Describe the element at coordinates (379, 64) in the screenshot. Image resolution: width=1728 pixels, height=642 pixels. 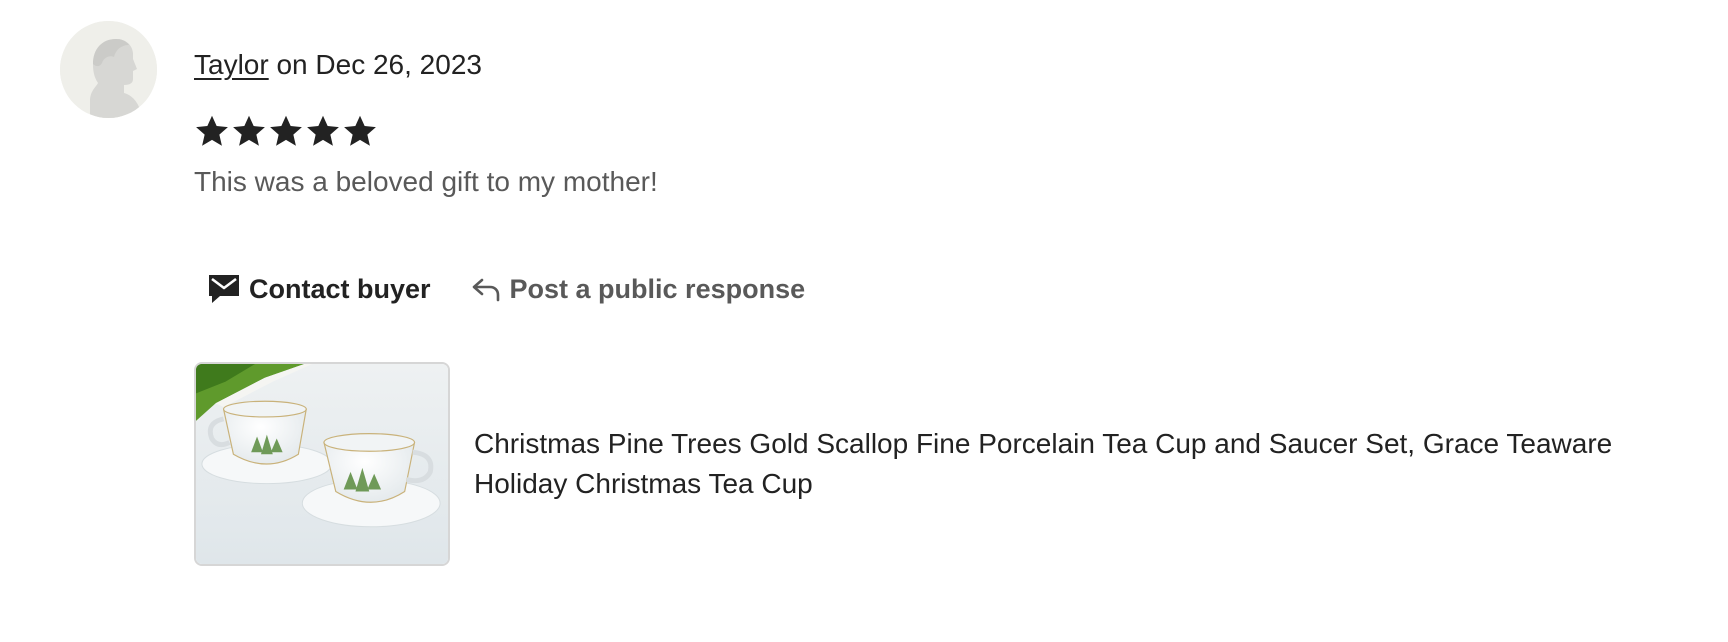
I see `review-date: on Dec 26, 2023` at that location.